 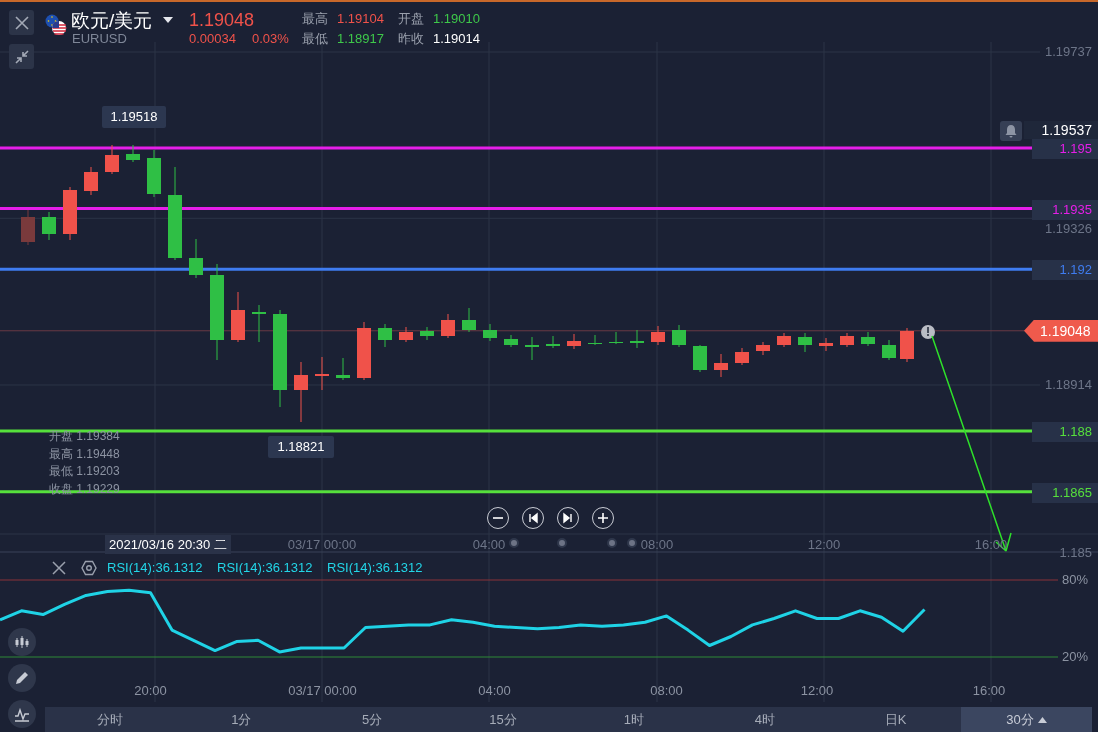 What do you see at coordinates (1026, 719) in the screenshot?
I see `timeframe-tab: 30分` at bounding box center [1026, 719].